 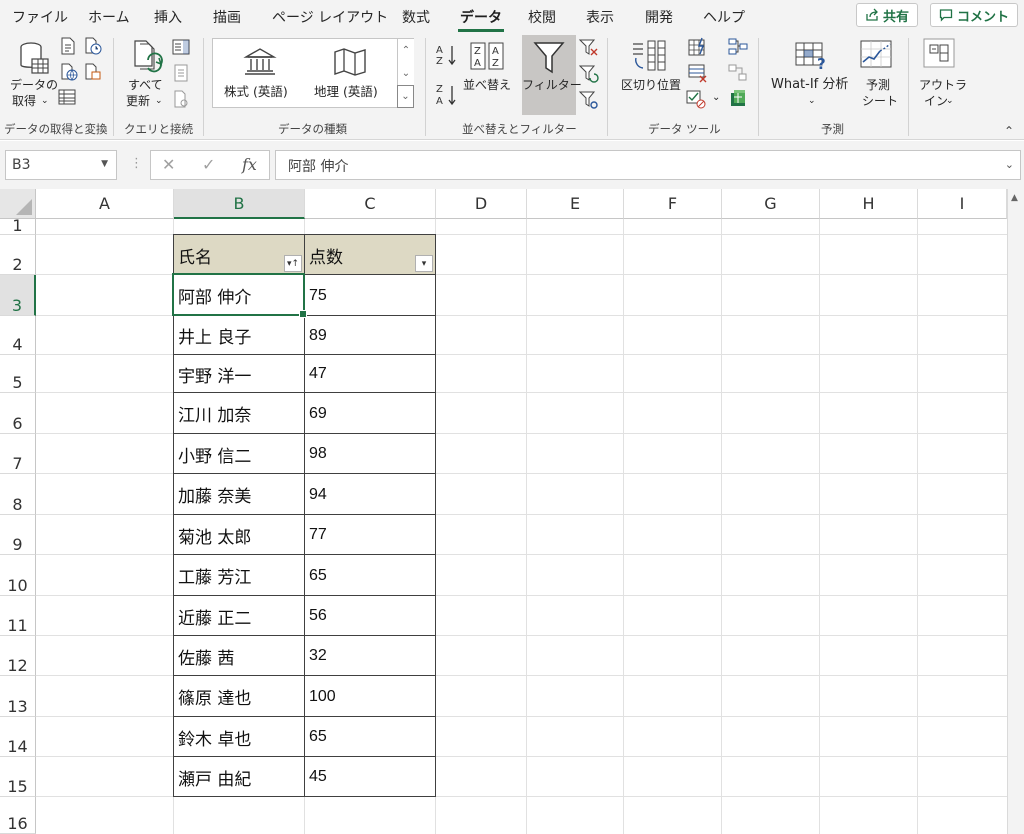 What do you see at coordinates (67, 97) in the screenshot?
I see `from-table-icon` at bounding box center [67, 97].